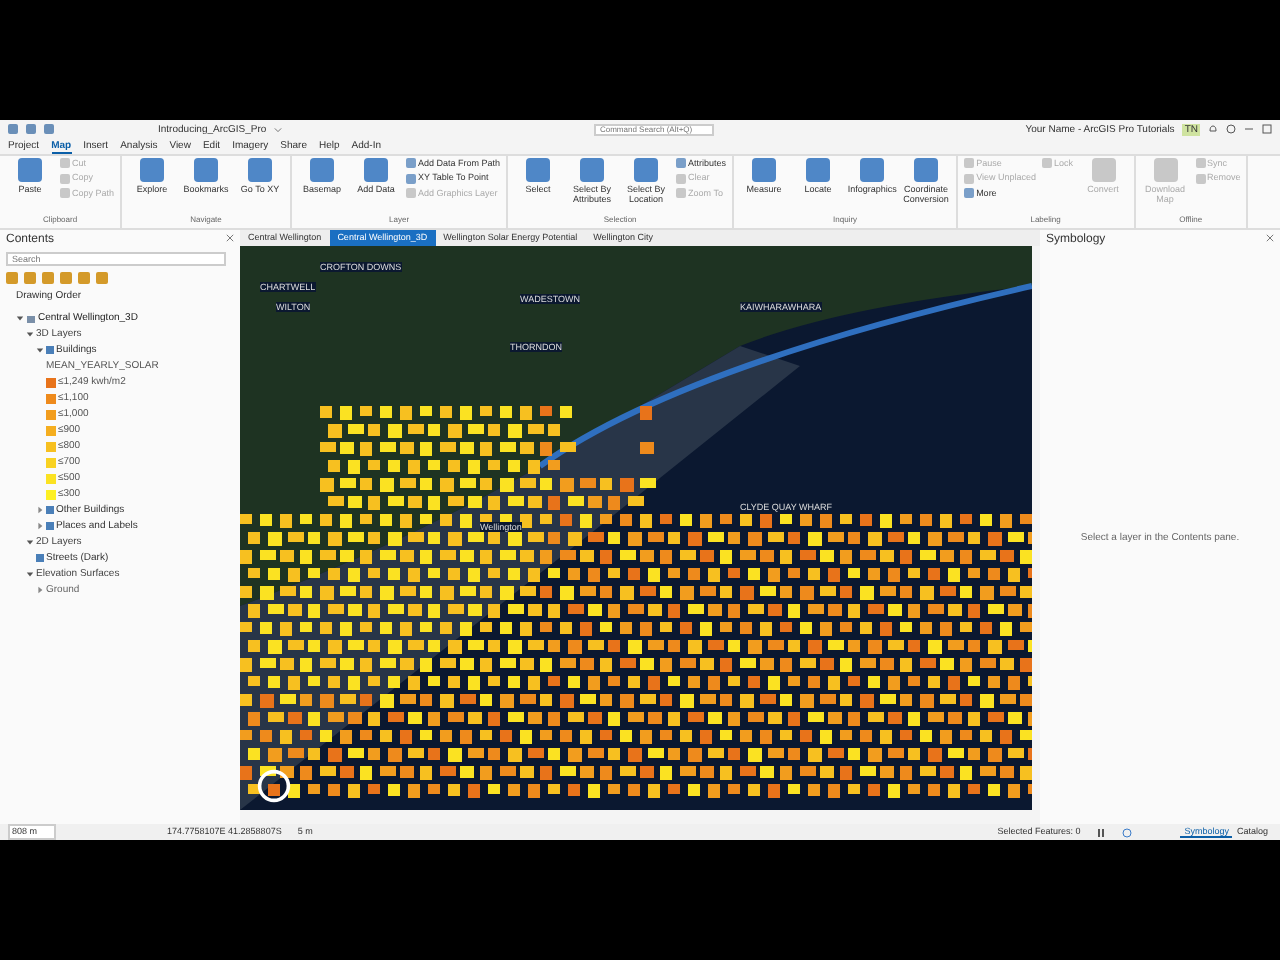 This screenshot has width=1280, height=960. Describe the element at coordinates (31, 318) in the screenshot. I see `map-icon` at that location.